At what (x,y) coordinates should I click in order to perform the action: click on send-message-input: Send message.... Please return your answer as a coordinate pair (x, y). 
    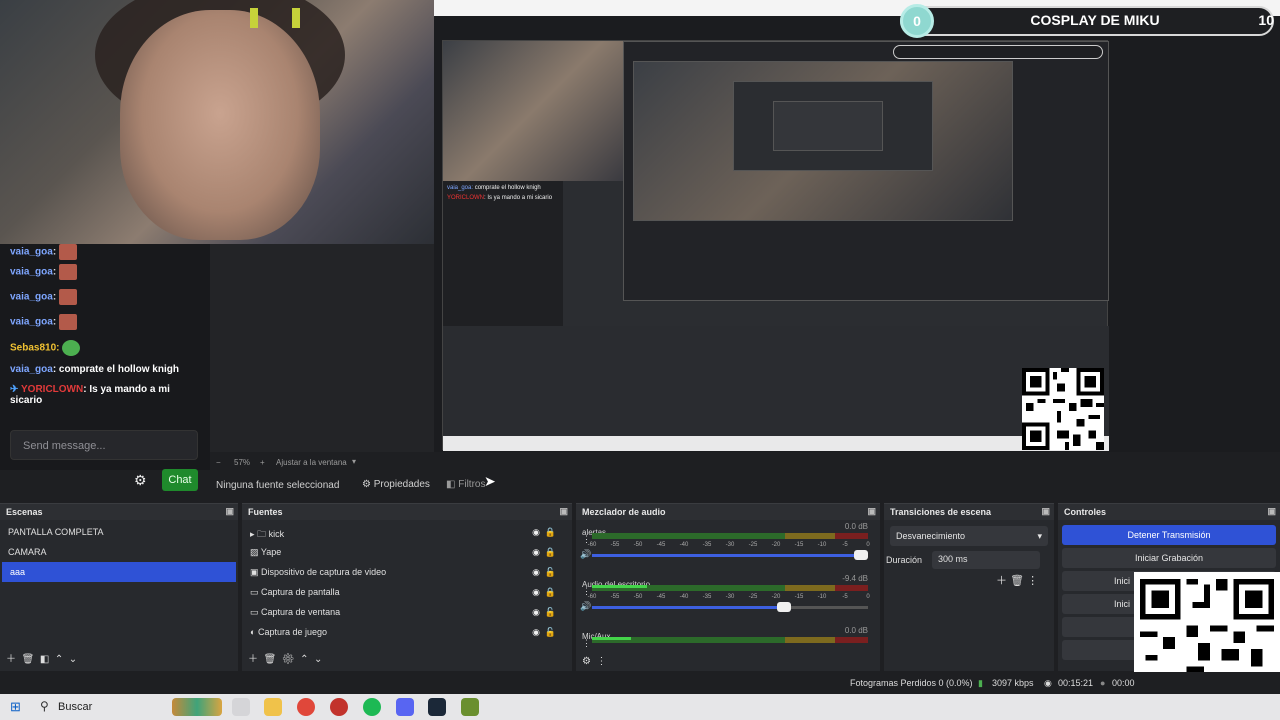
    Looking at the image, I should click on (104, 445).